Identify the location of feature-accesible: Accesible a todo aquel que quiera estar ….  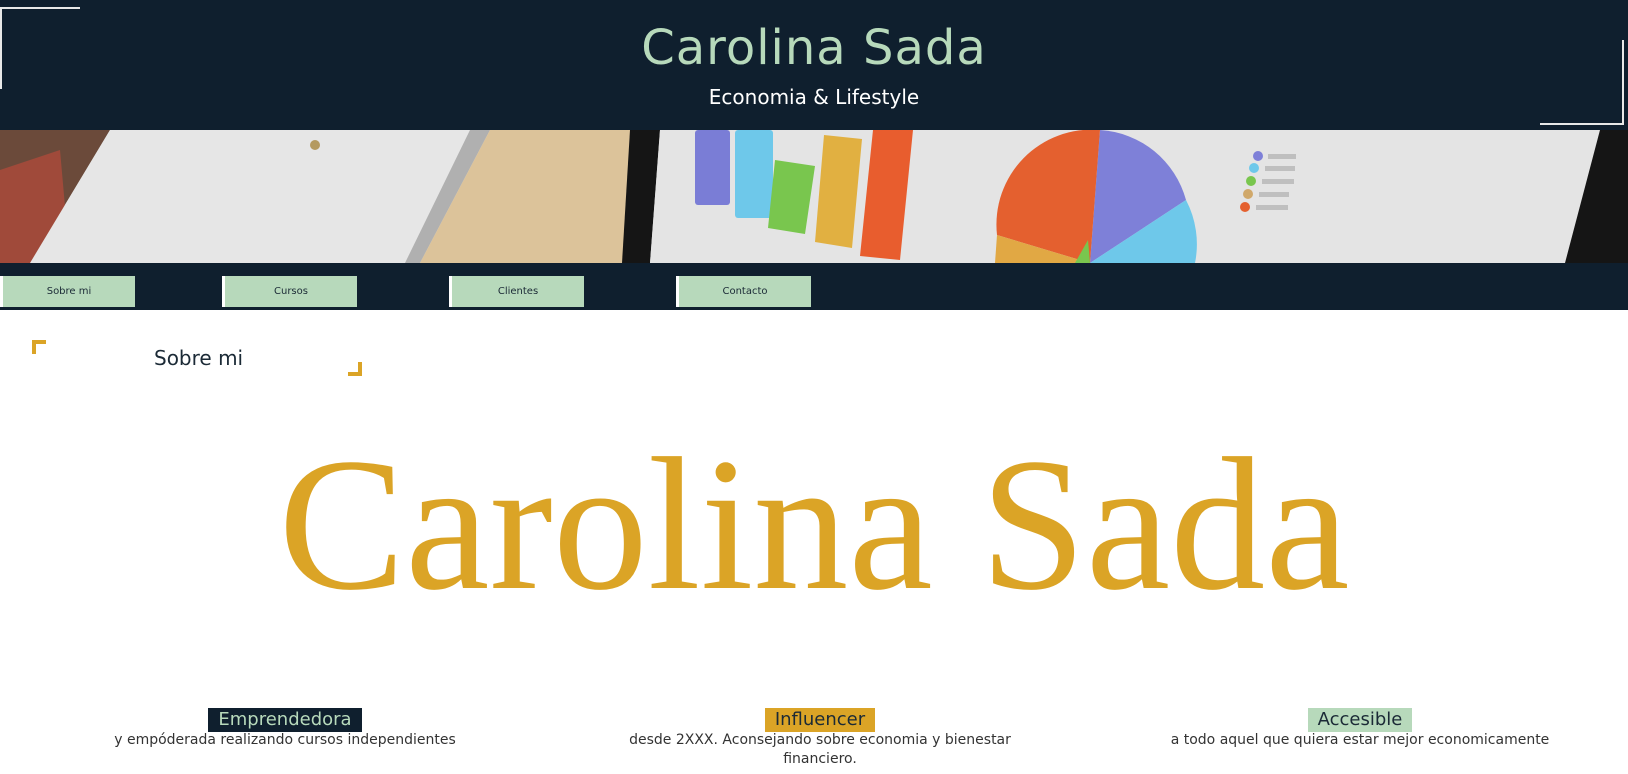
(1360, 729).